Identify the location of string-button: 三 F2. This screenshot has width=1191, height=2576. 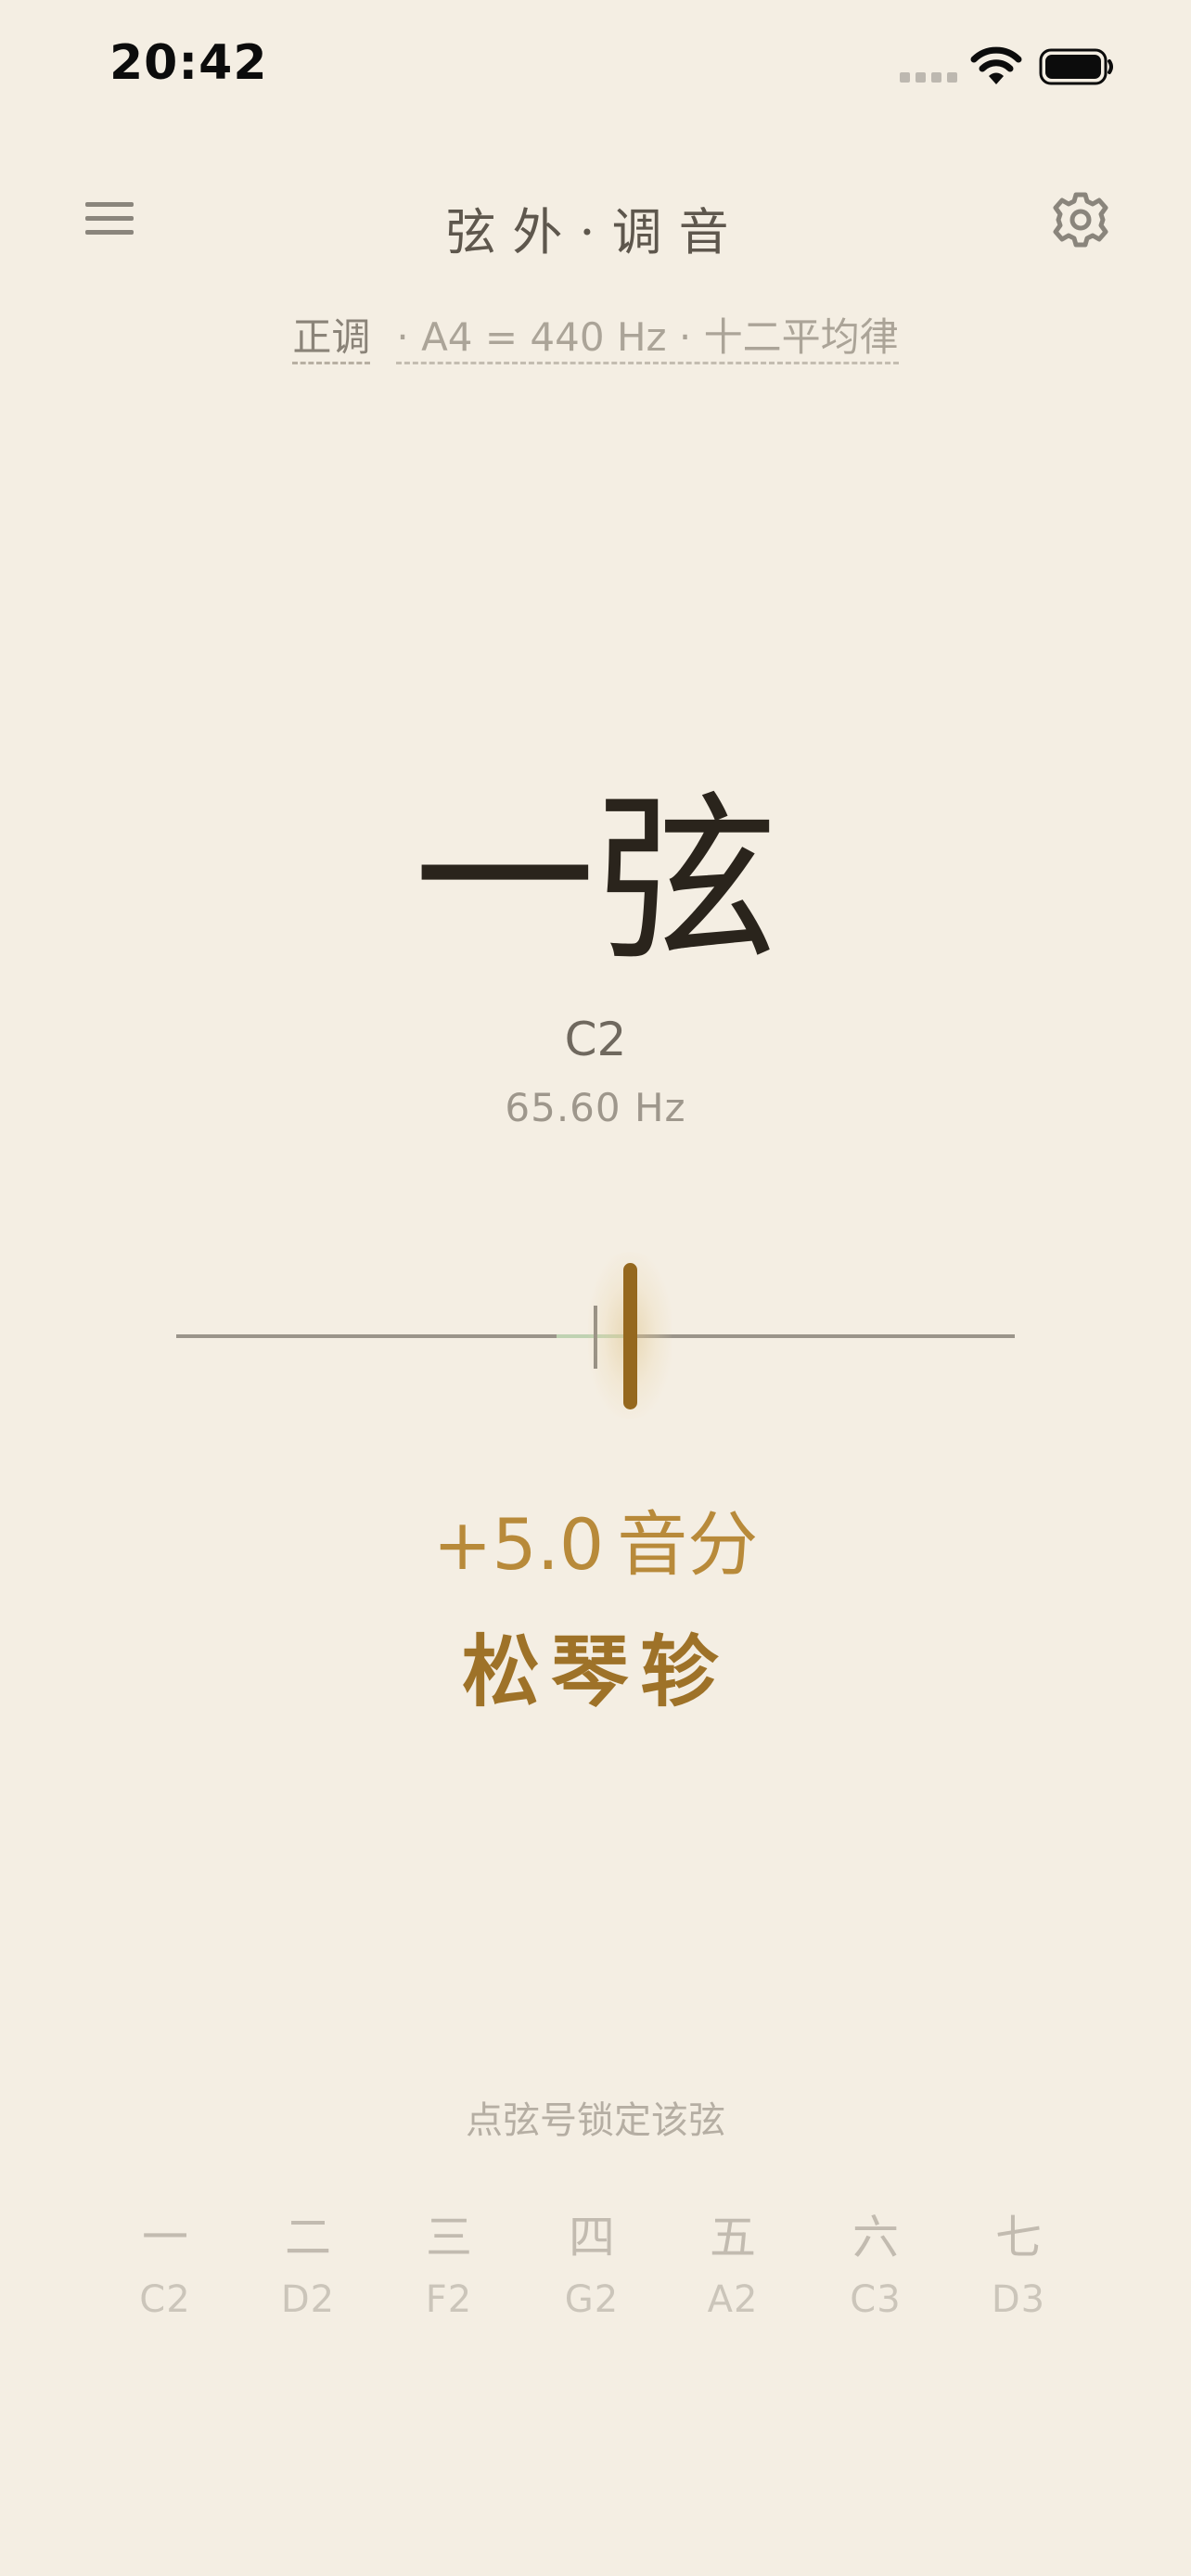
(449, 2266).